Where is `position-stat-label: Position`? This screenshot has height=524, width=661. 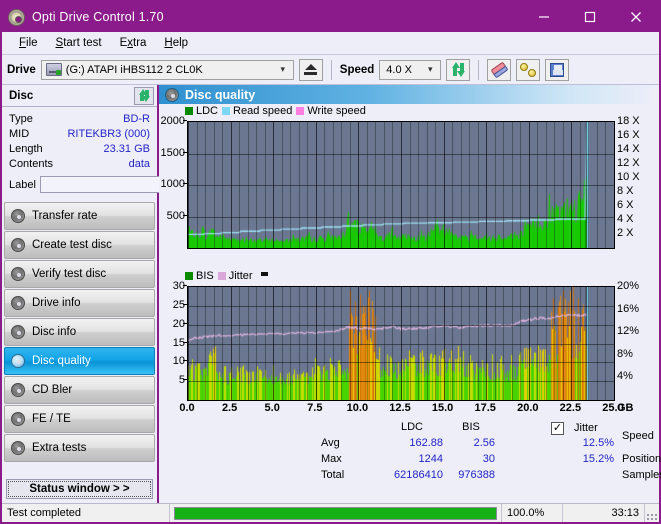
position-stat-label: Position is located at coordinates (641, 459).